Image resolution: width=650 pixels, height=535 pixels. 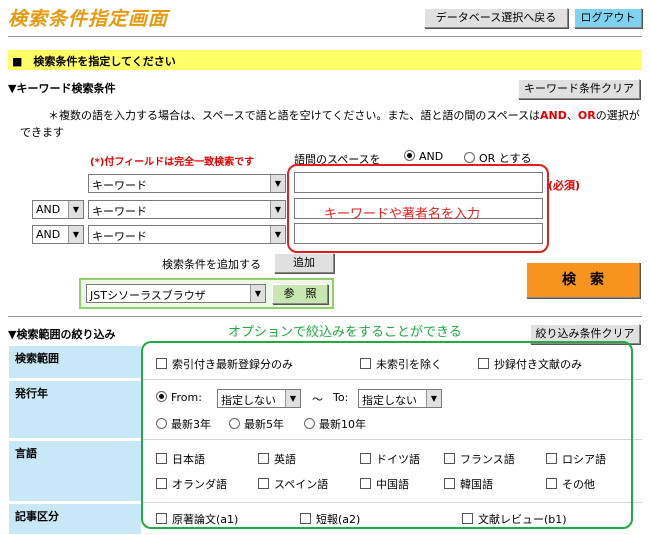 What do you see at coordinates (75, 362) in the screenshot?
I see `scope-label: 検索範囲` at bounding box center [75, 362].